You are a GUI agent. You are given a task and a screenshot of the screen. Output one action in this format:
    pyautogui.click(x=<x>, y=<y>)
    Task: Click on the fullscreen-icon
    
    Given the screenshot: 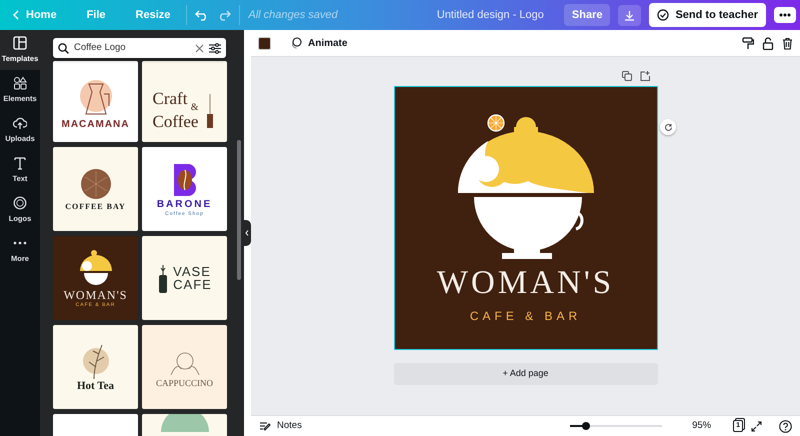 What is the action you would take?
    pyautogui.click(x=756, y=426)
    